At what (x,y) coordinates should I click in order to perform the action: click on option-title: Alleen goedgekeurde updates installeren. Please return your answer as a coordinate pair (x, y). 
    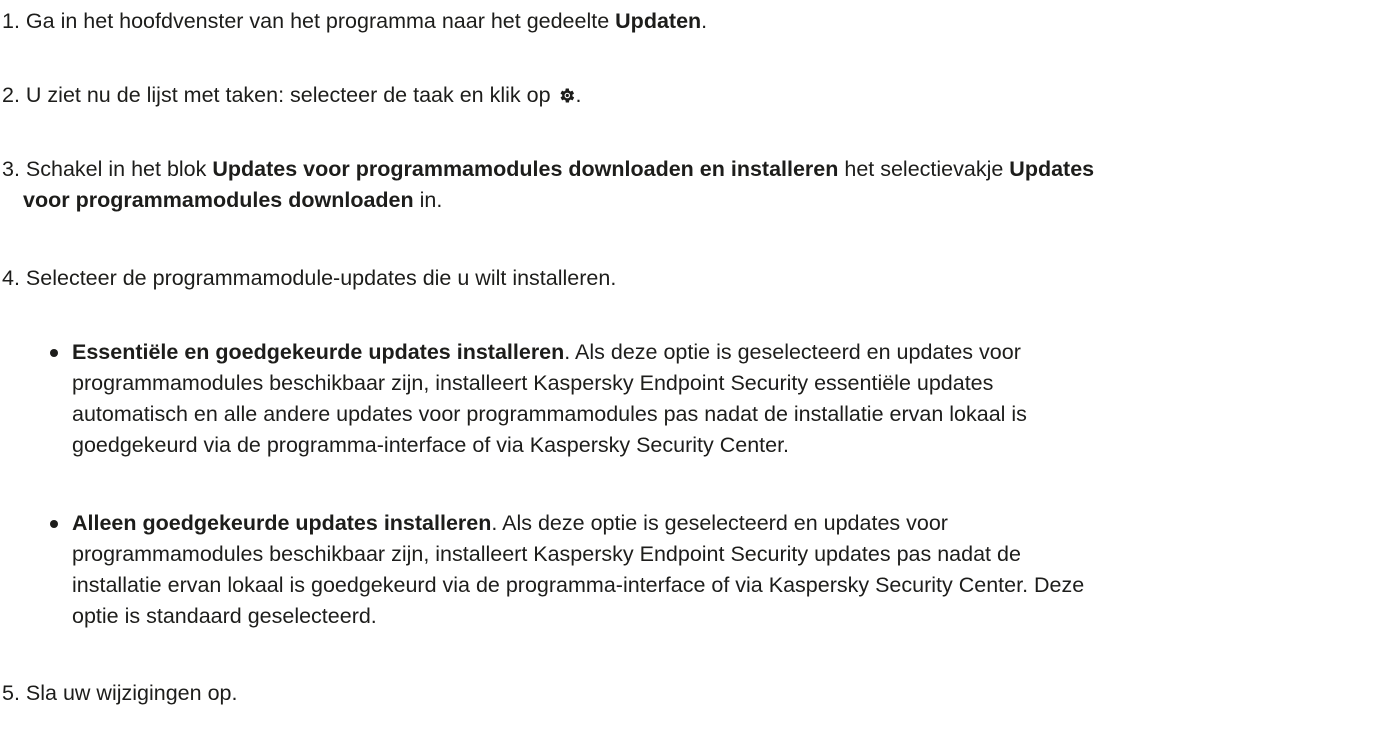
    Looking at the image, I should click on (282, 523).